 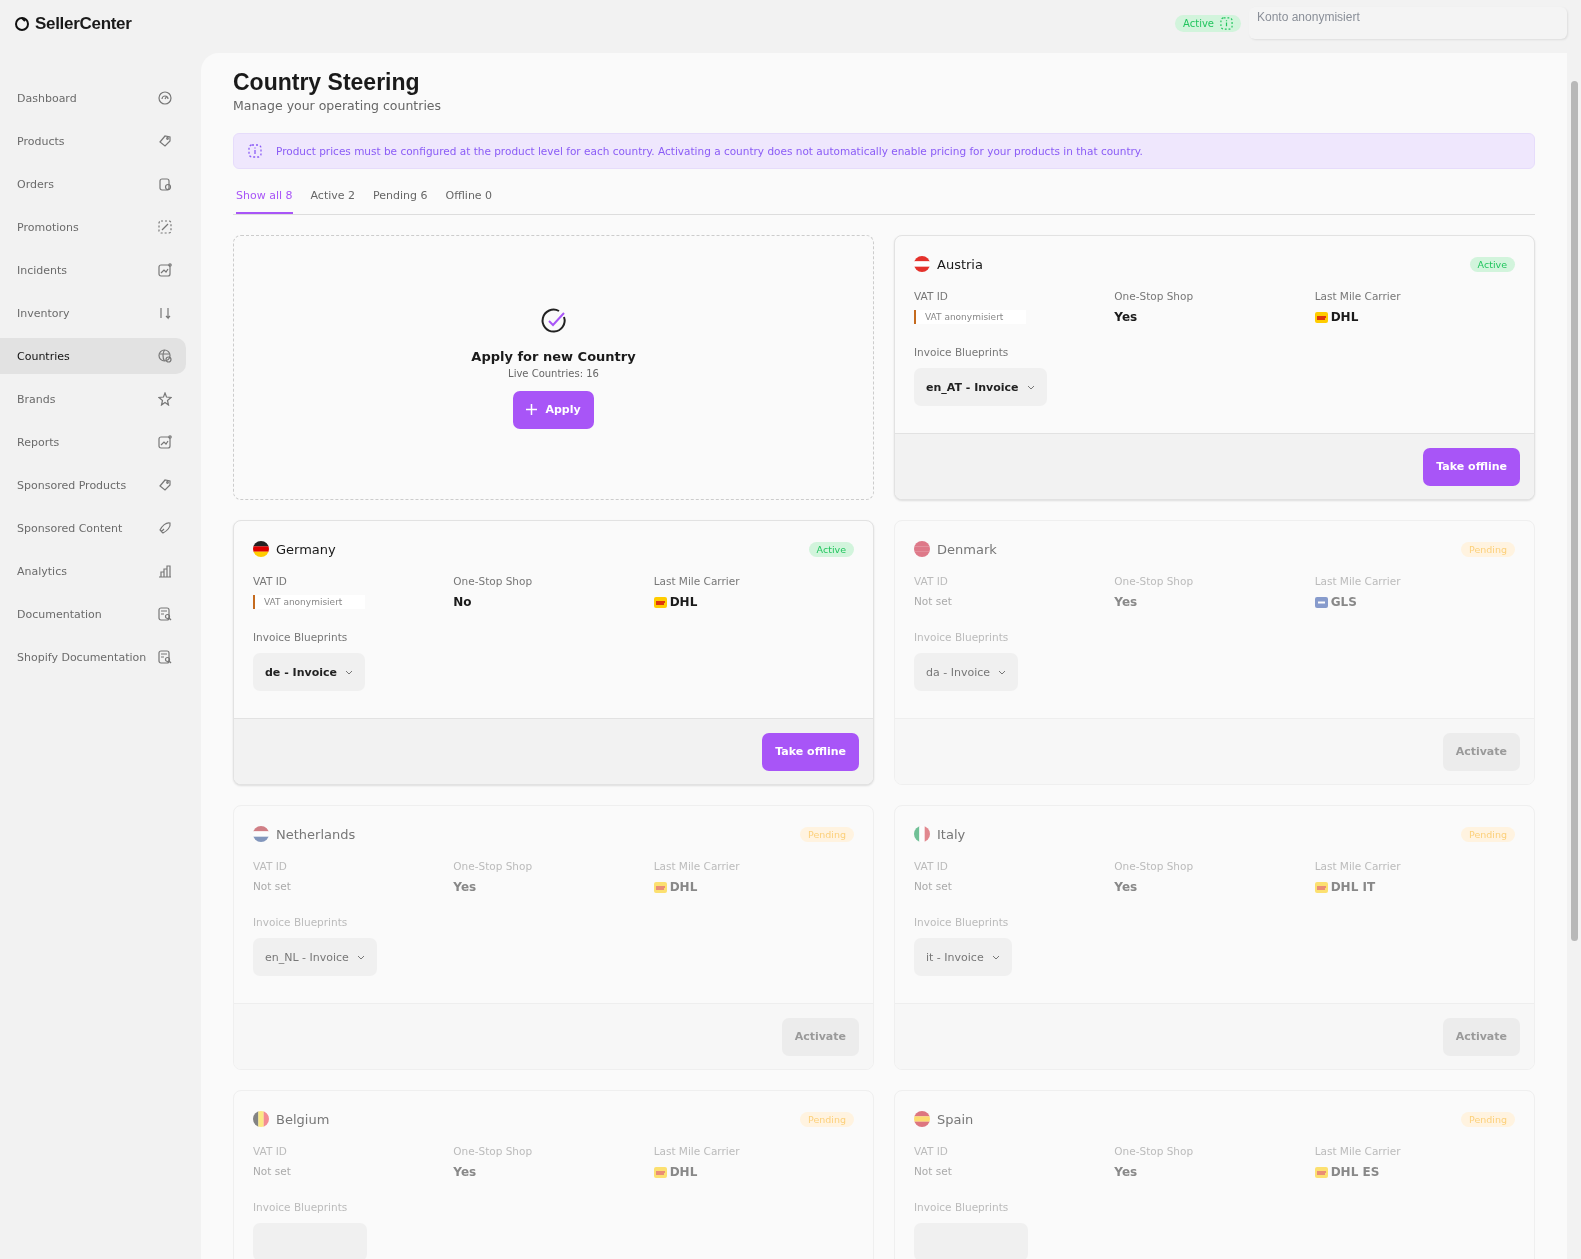 What do you see at coordinates (553, 373) in the screenshot?
I see `live-countries-count: Live Countries: 16` at bounding box center [553, 373].